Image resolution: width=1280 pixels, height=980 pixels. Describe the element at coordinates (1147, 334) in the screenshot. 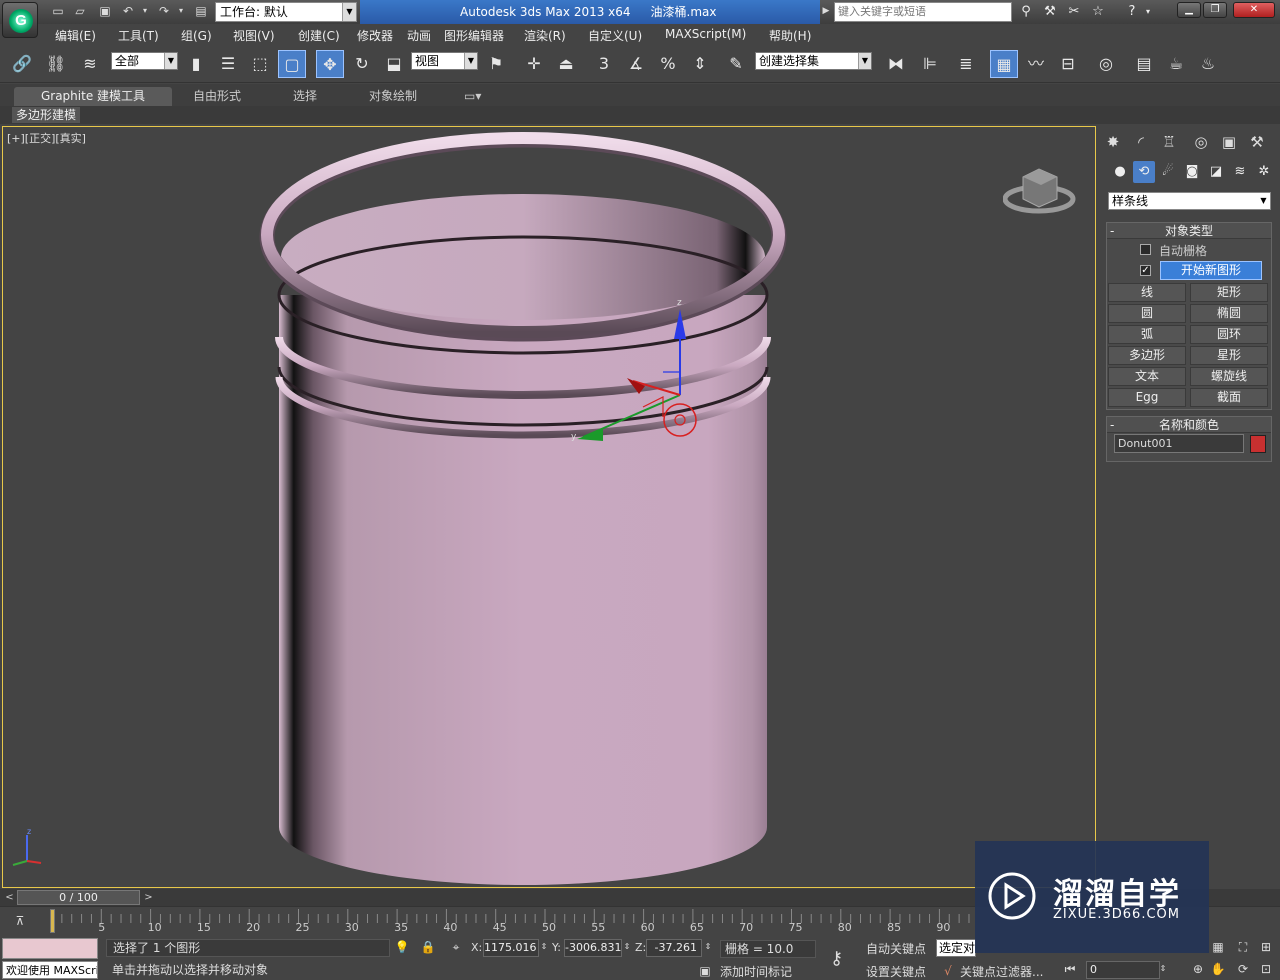

I see `arc-button: 弧` at that location.